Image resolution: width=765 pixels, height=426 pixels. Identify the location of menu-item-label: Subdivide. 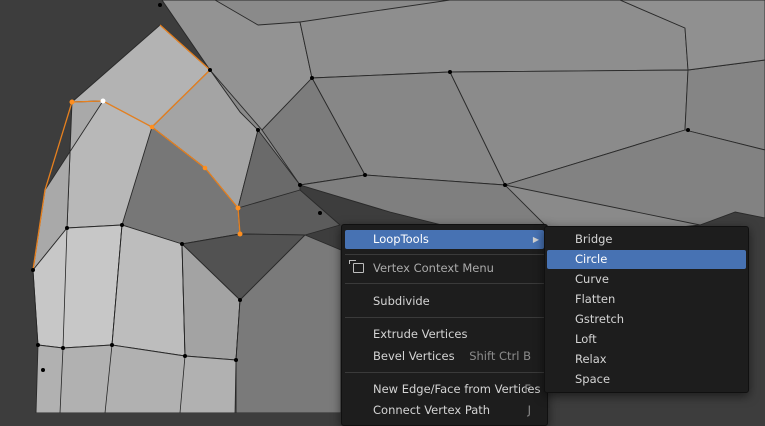
(401, 301).